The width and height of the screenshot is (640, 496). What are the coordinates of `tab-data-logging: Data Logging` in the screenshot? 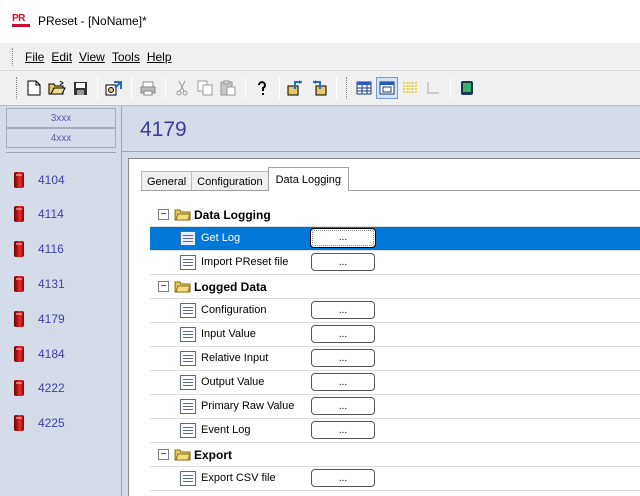 It's located at (308, 179).